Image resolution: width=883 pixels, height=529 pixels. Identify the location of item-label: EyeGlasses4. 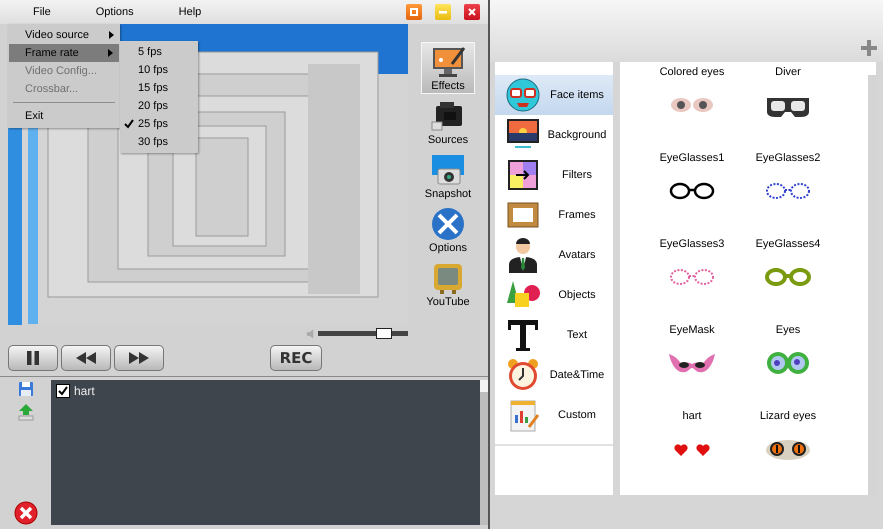
(788, 245).